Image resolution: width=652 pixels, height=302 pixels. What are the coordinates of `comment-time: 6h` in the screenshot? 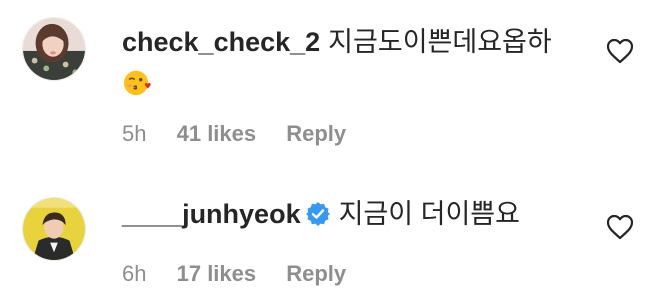 It's located at (134, 273).